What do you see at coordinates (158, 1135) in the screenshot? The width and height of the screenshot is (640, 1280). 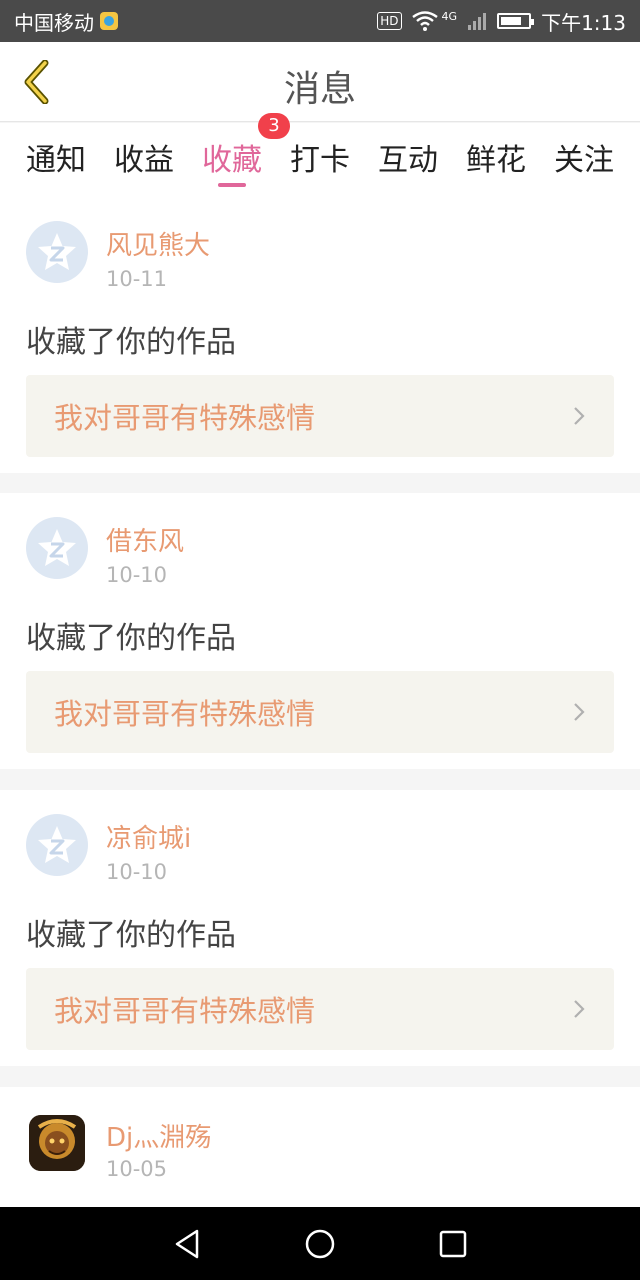 I see `user-name: Dj灬淵殇` at bounding box center [158, 1135].